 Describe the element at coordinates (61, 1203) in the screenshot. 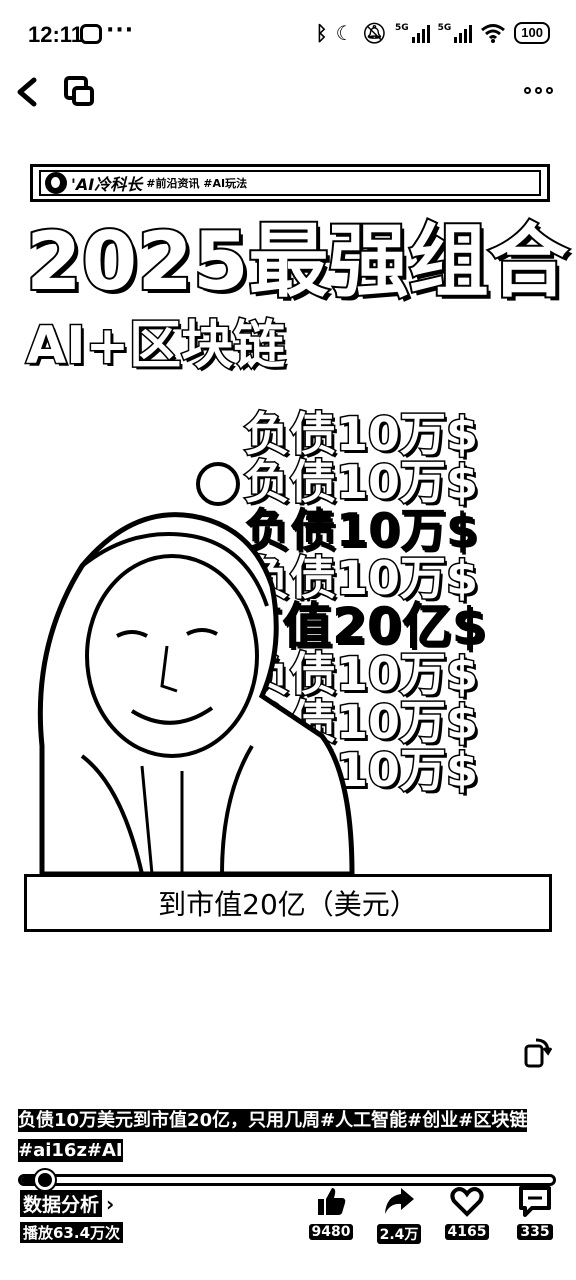

I see `data-analysis-label: 数据分析` at that location.